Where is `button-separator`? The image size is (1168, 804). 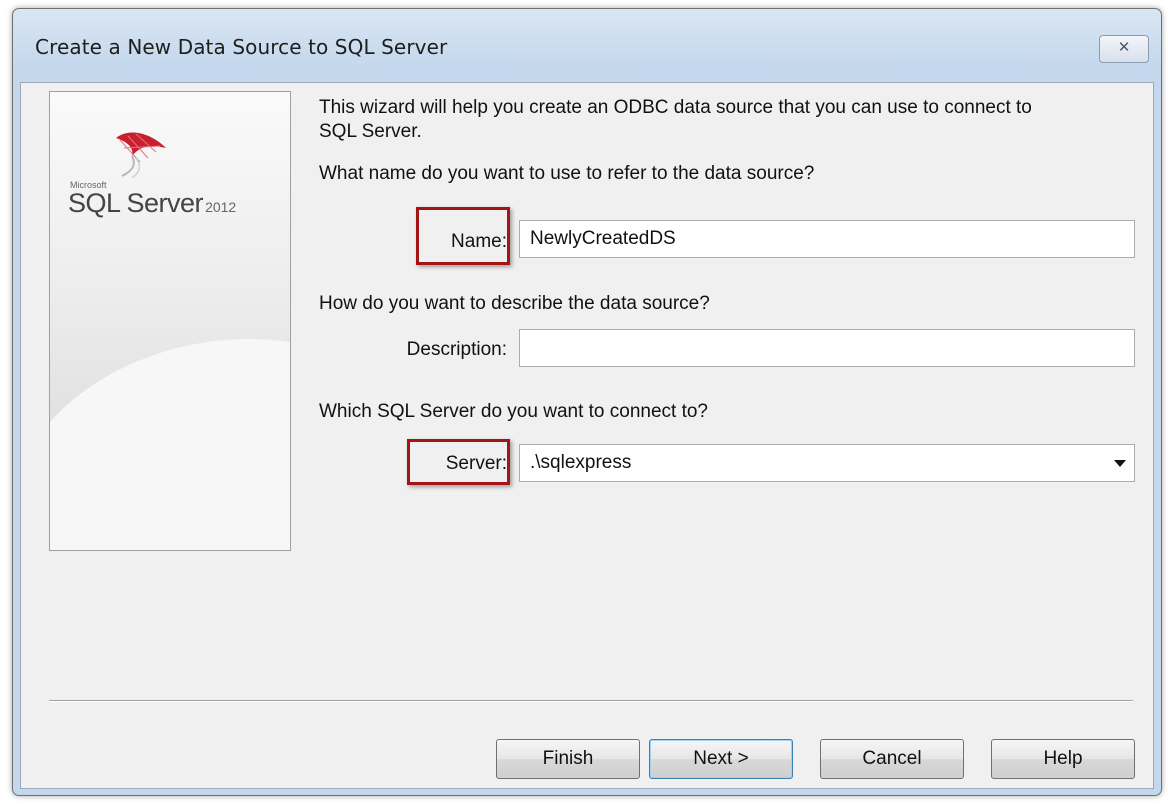
button-separator is located at coordinates (591, 701).